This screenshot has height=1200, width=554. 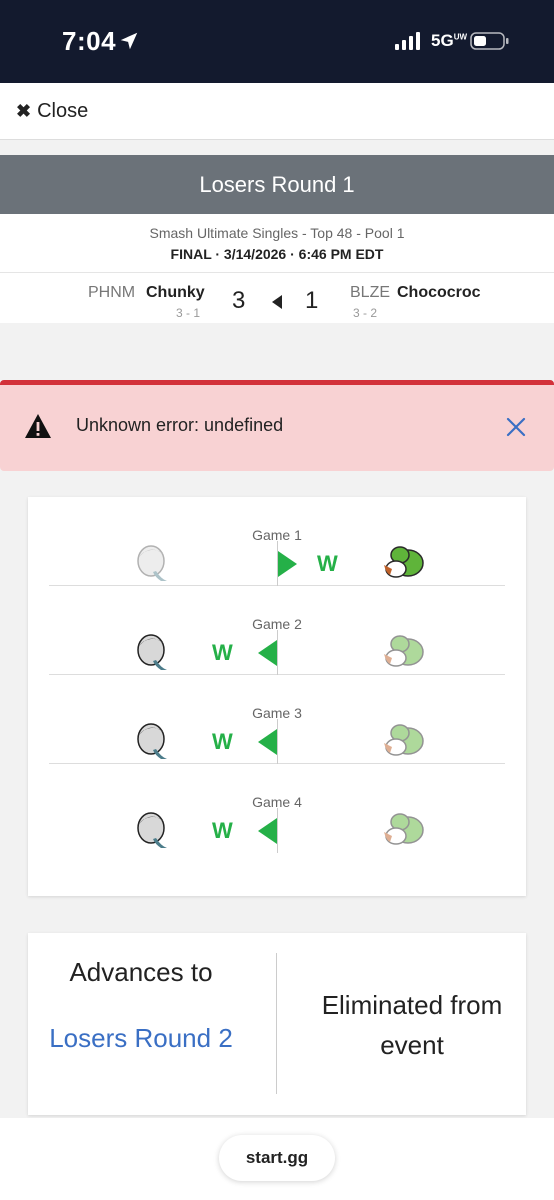 I want to click on network-indicator: 5GUW, so click(x=449, y=40).